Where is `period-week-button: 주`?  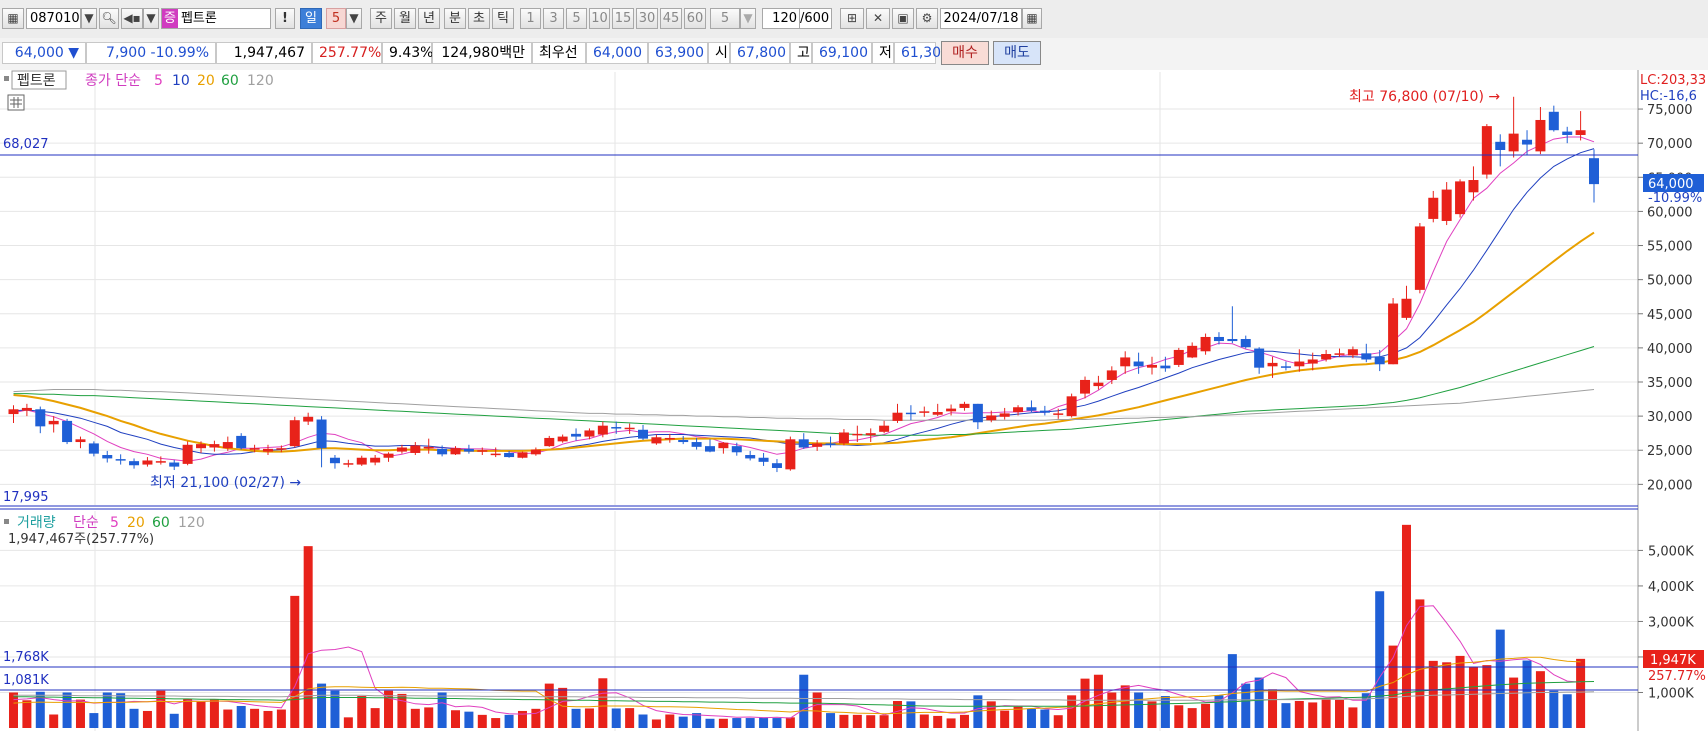
period-week-button: 주 is located at coordinates (381, 18).